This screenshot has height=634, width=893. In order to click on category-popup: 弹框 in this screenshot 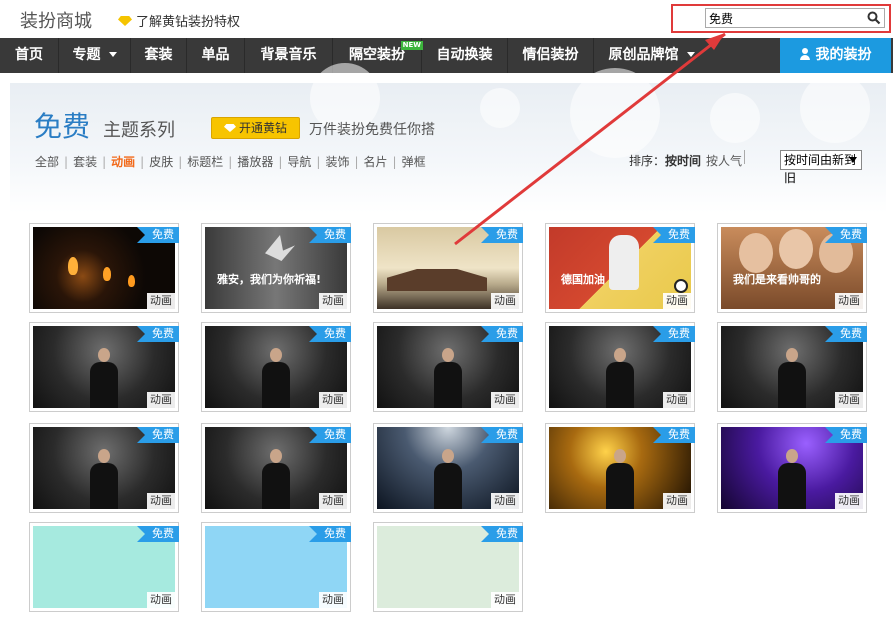, I will do `click(414, 162)`.